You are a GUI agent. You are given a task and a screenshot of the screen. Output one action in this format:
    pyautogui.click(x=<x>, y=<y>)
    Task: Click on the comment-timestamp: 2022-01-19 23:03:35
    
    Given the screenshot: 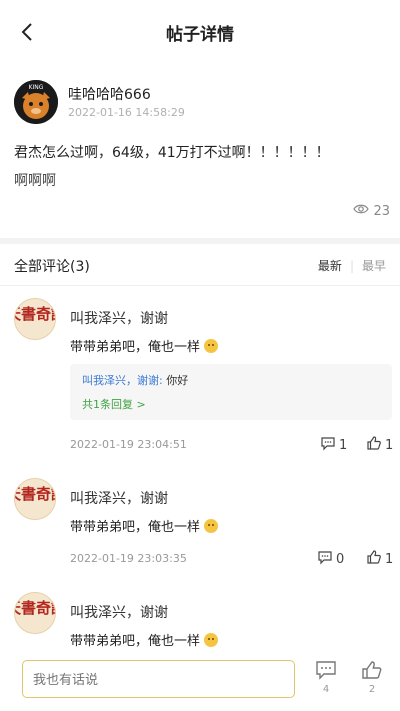 What is the action you would take?
    pyautogui.click(x=128, y=558)
    